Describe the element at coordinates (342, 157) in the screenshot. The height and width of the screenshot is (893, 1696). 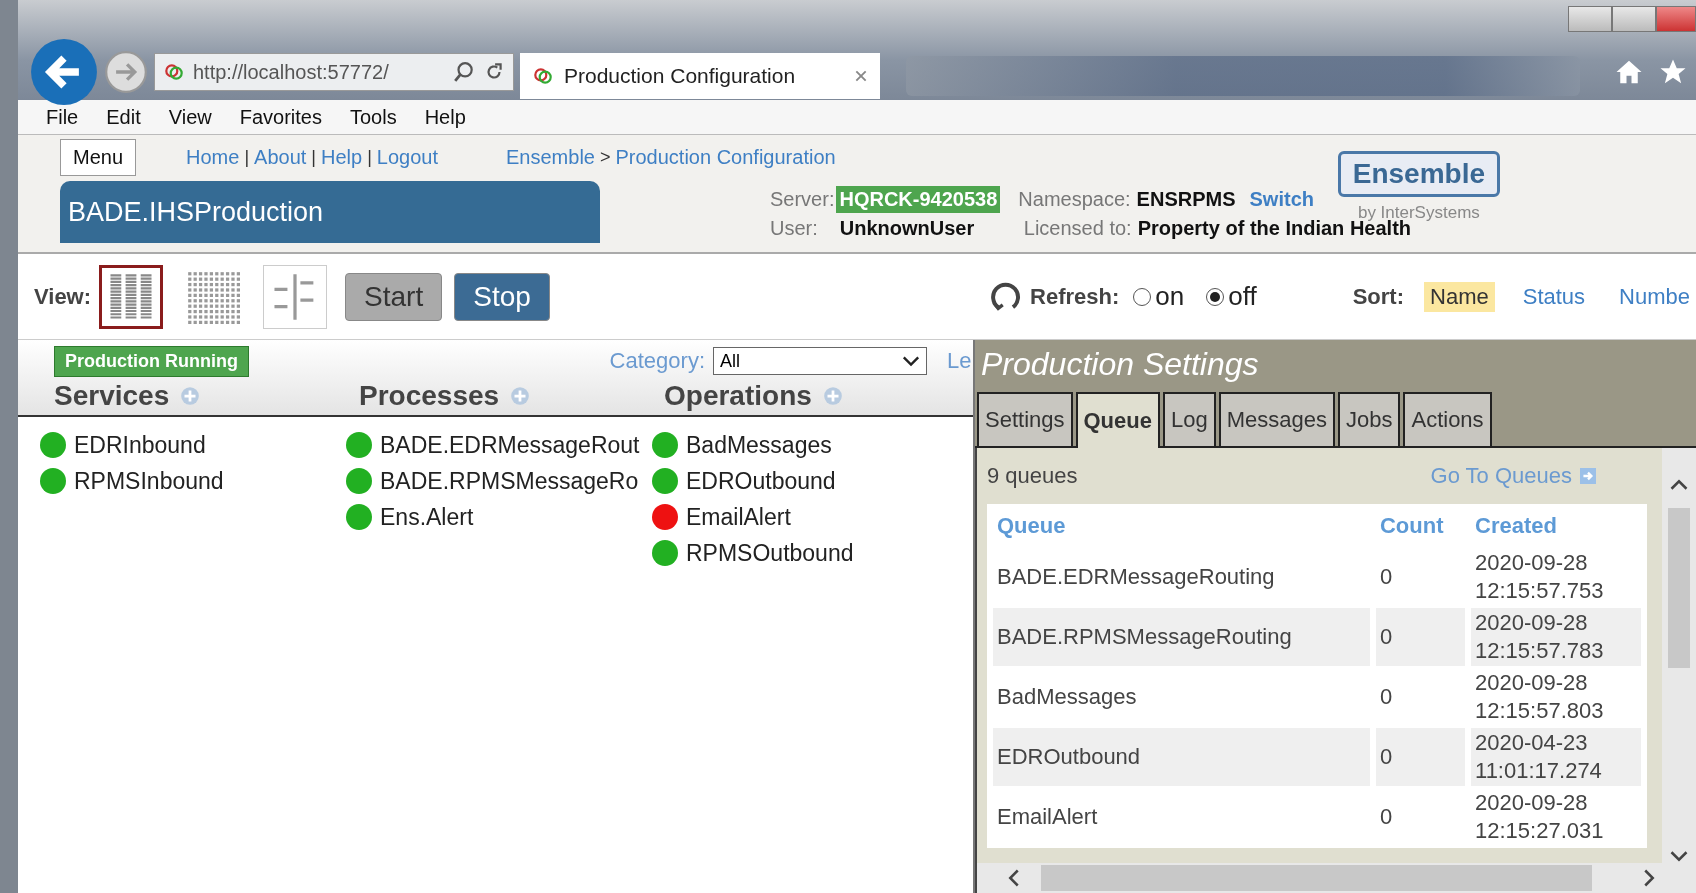
I see `nav-link: Help` at that location.